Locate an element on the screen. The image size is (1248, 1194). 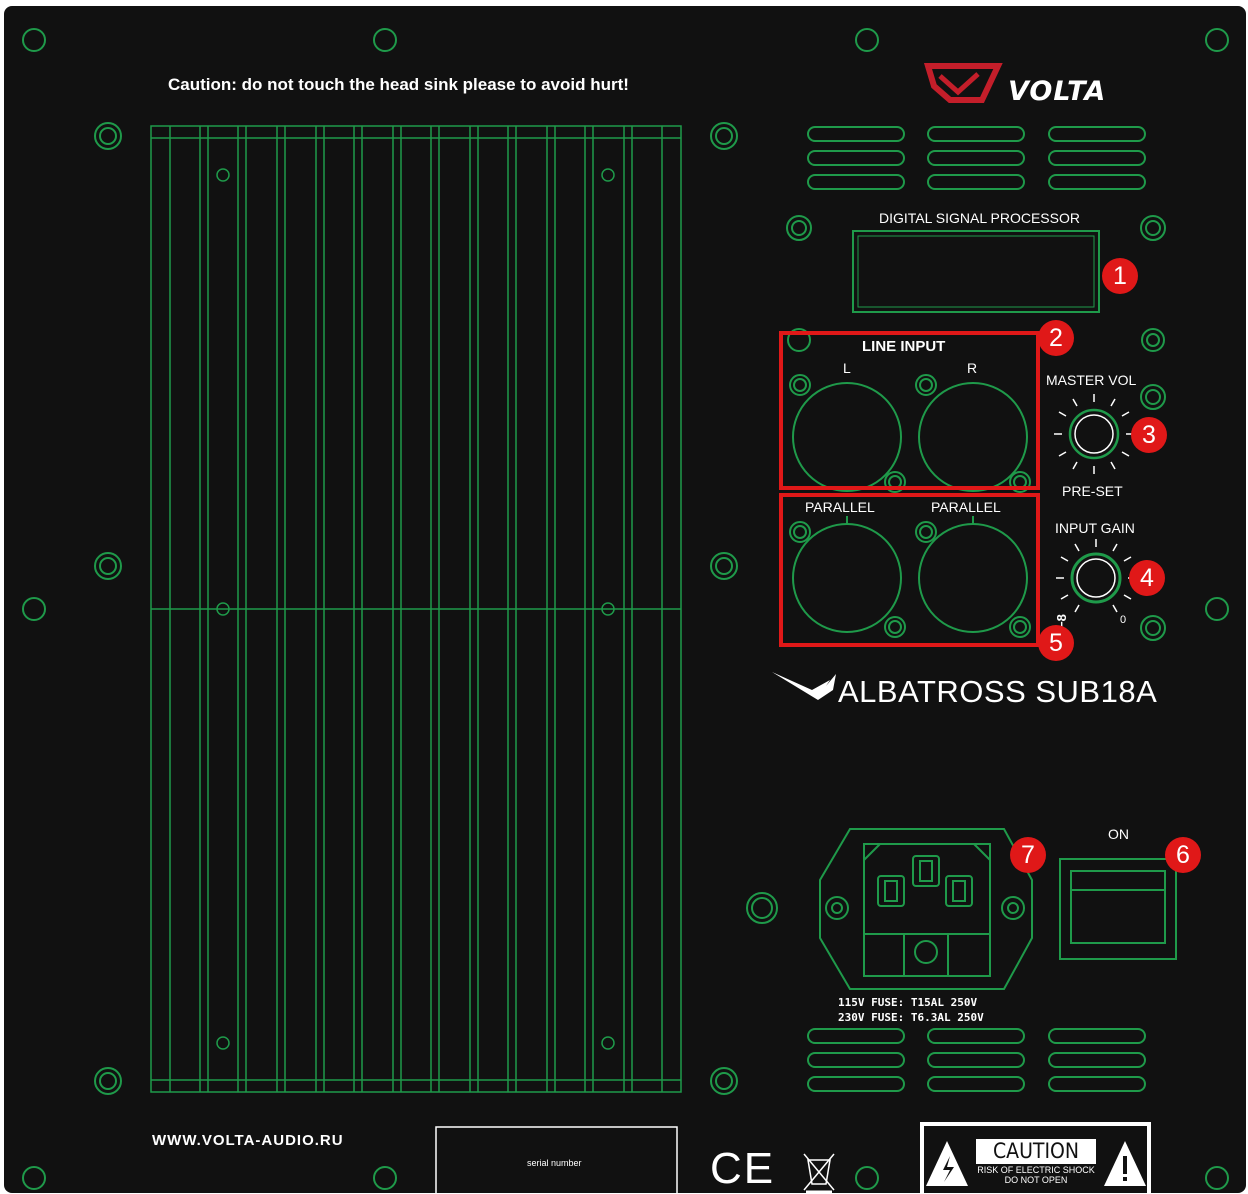
marker-5: 5 is located at coordinates (1056, 643).